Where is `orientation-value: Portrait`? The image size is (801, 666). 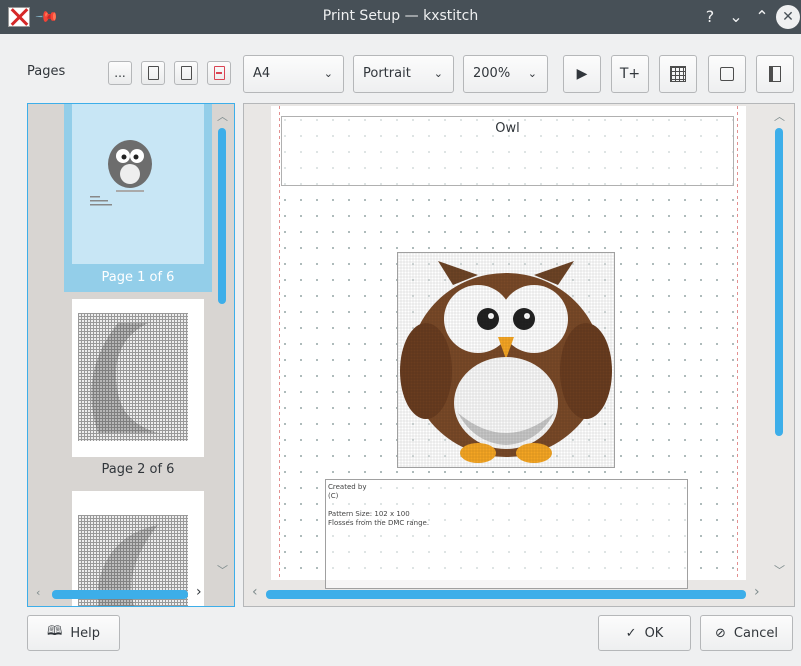 orientation-value: Portrait is located at coordinates (387, 73).